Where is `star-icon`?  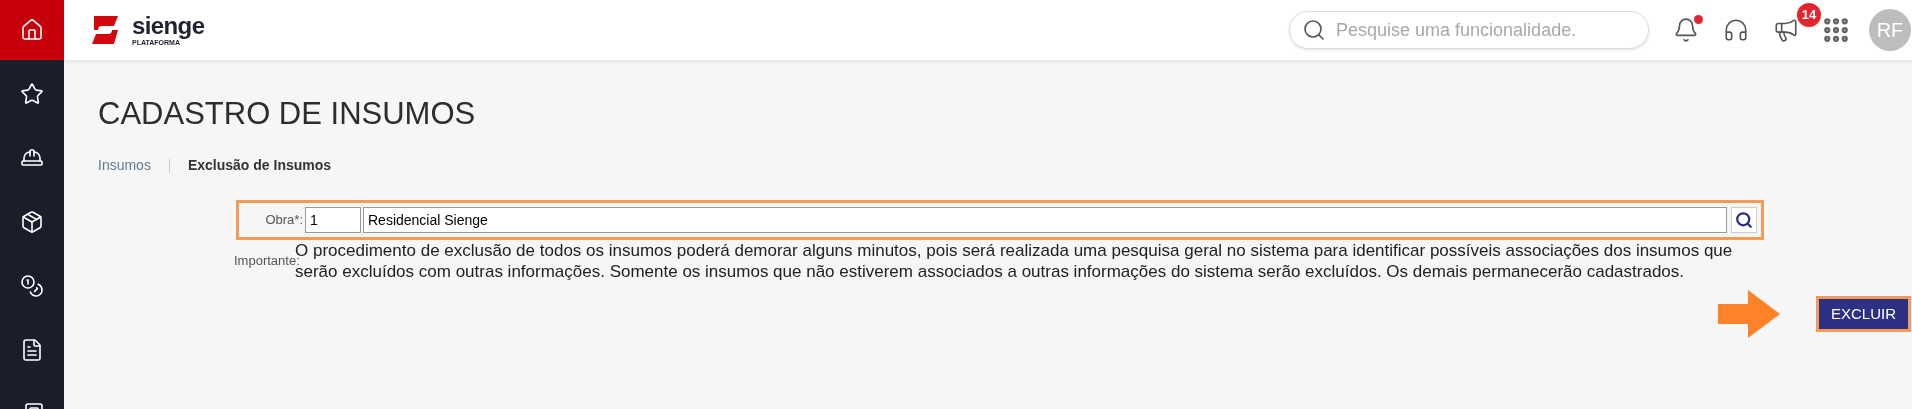
star-icon is located at coordinates (32, 94).